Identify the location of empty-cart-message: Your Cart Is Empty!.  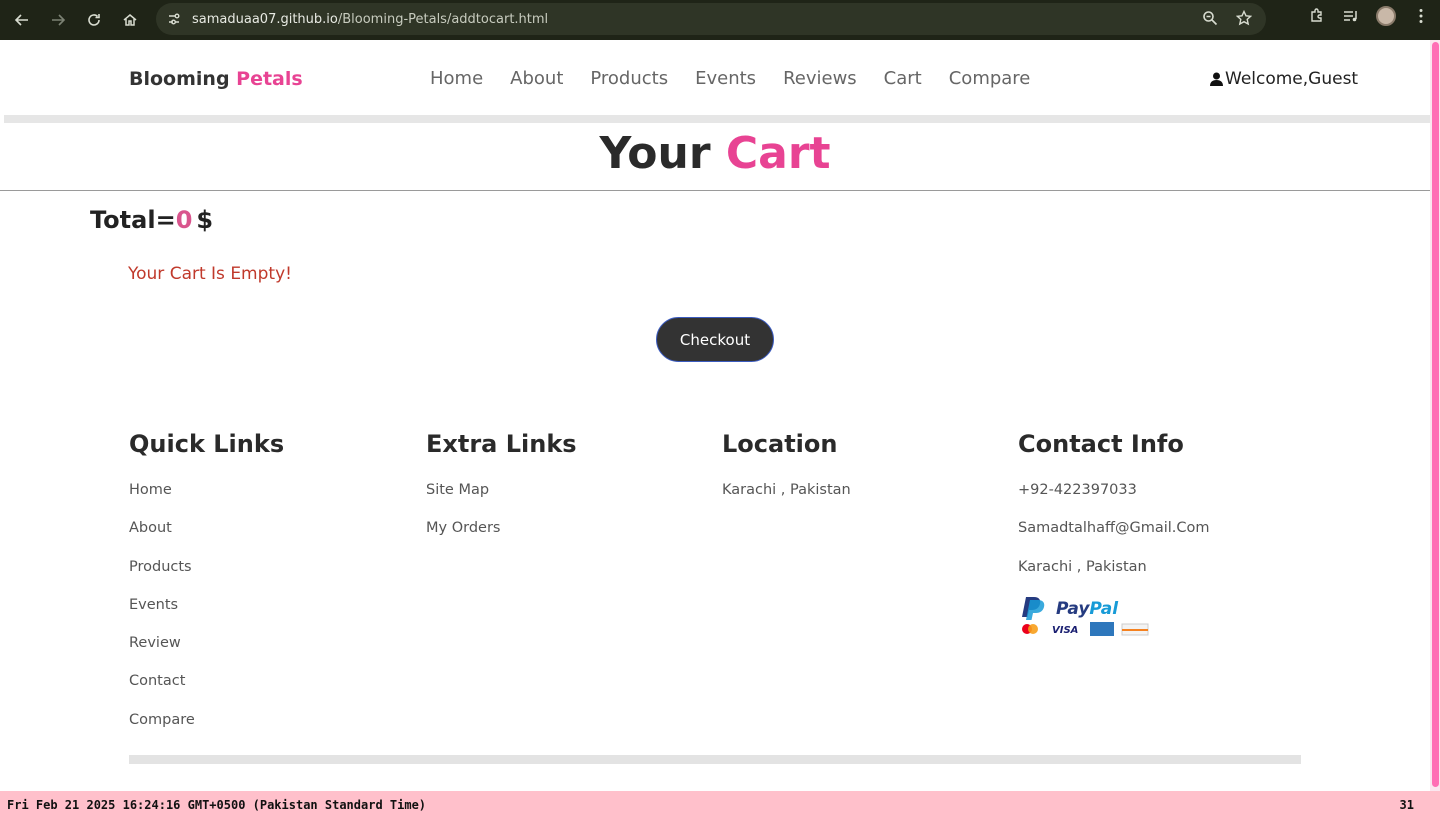
(210, 274).